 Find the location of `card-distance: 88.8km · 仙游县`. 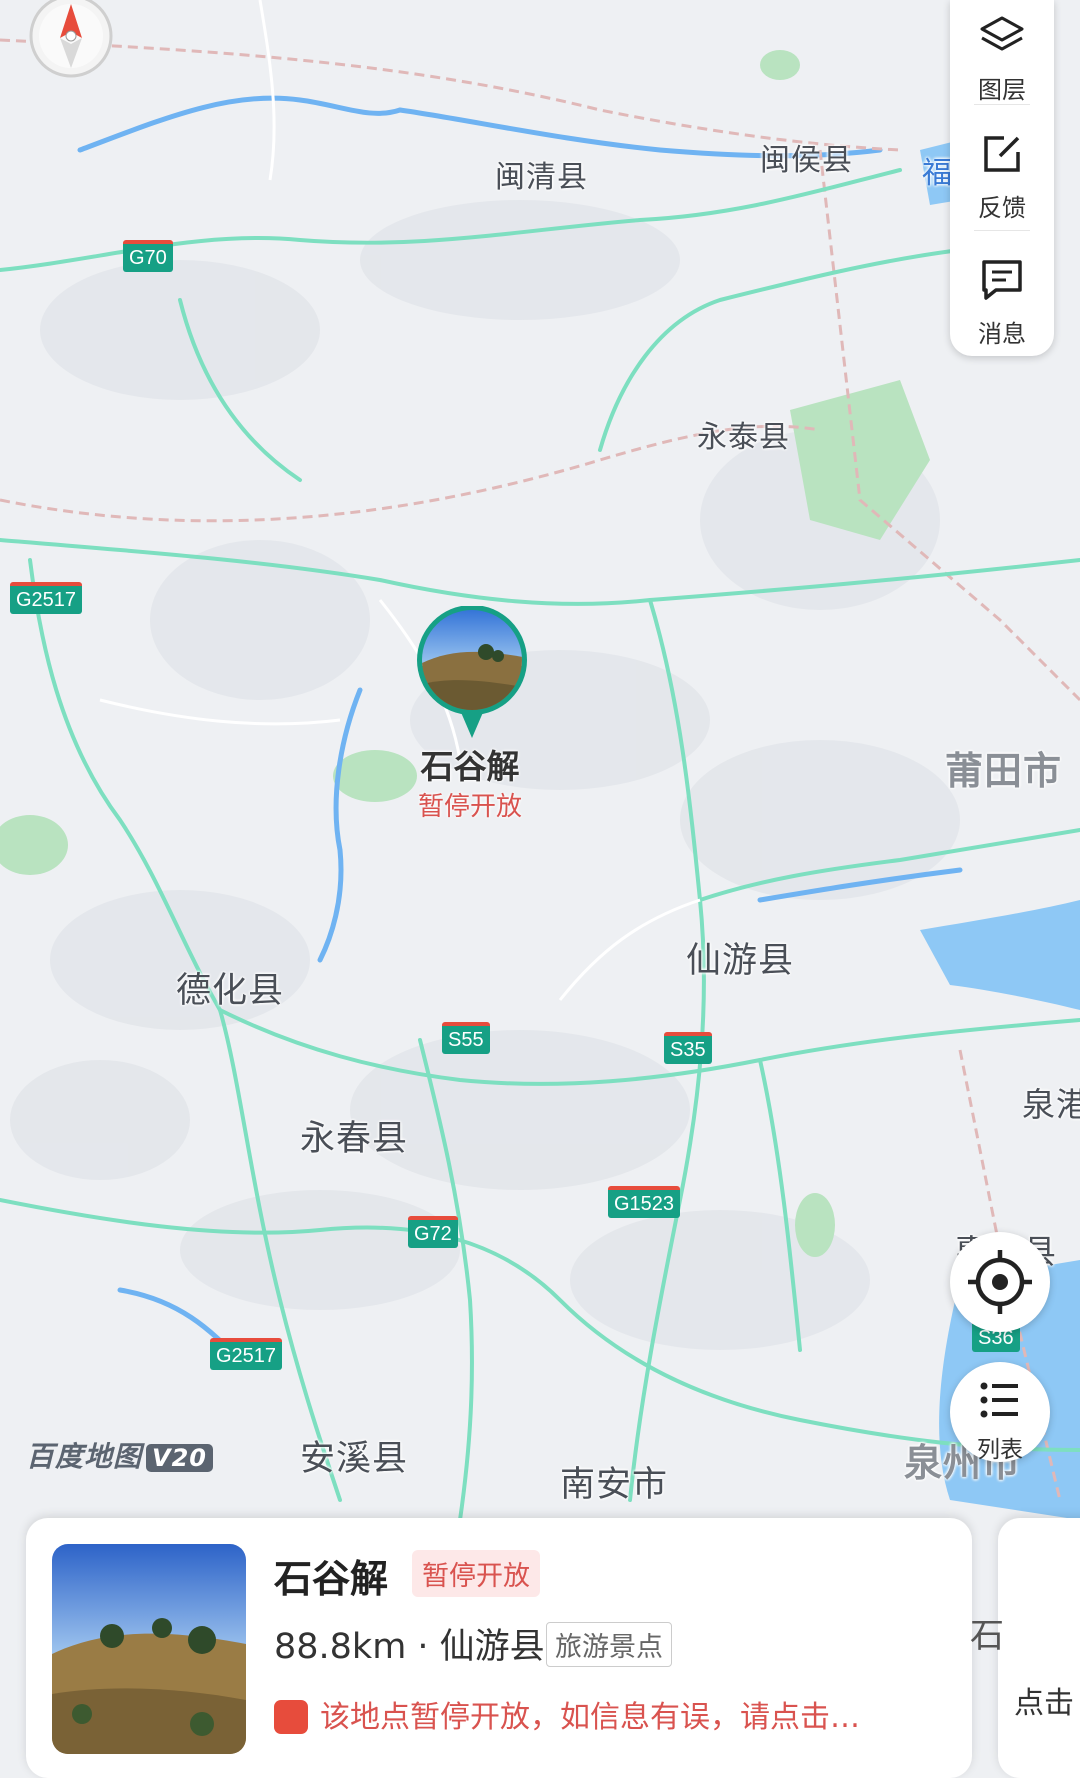

card-distance: 88.8km · 仙游县 is located at coordinates (409, 1647).